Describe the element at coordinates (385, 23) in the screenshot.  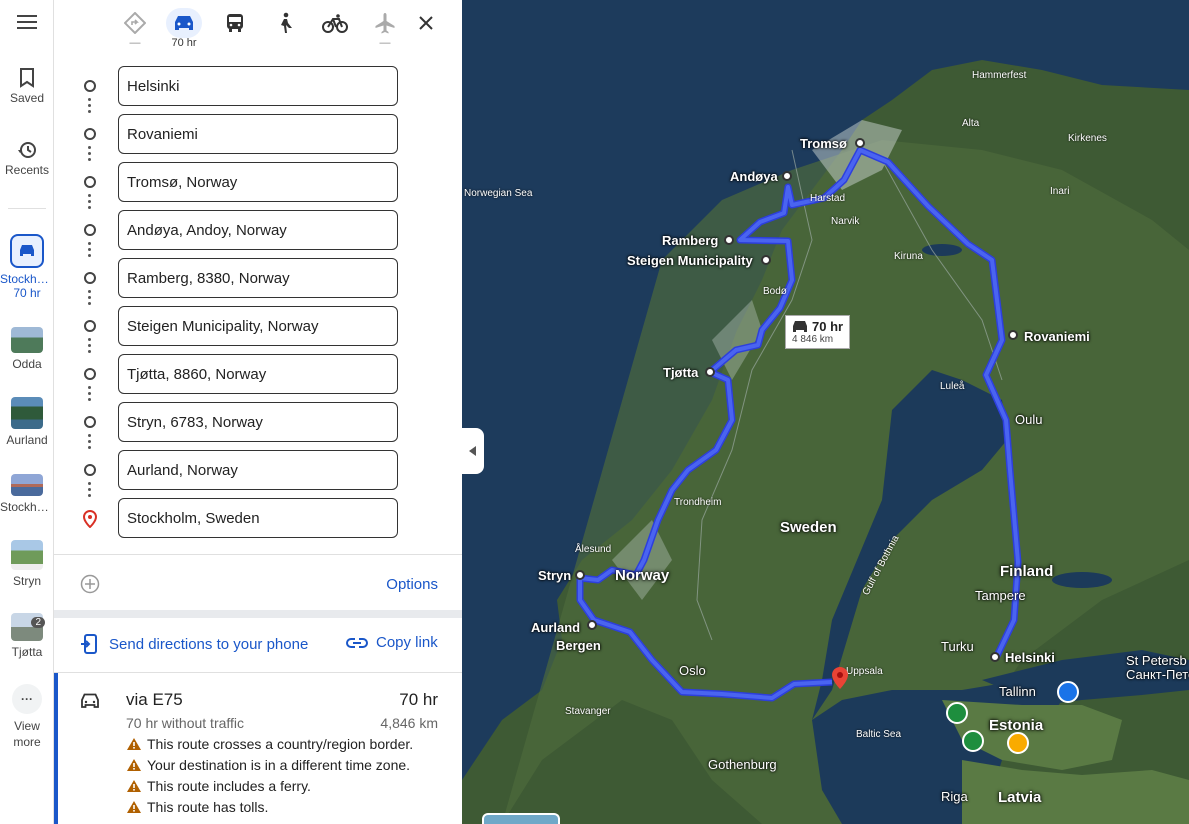
I see `mode-flight` at that location.